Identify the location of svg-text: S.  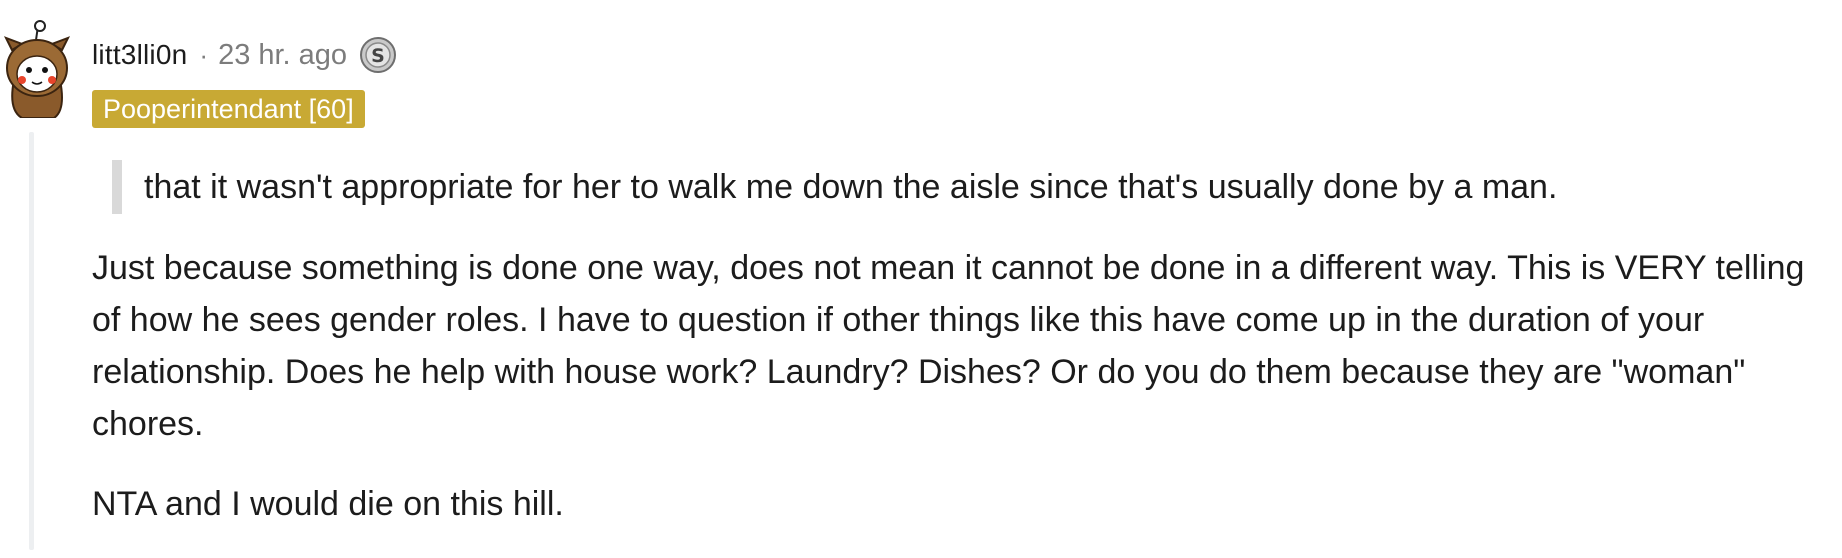
(378, 56).